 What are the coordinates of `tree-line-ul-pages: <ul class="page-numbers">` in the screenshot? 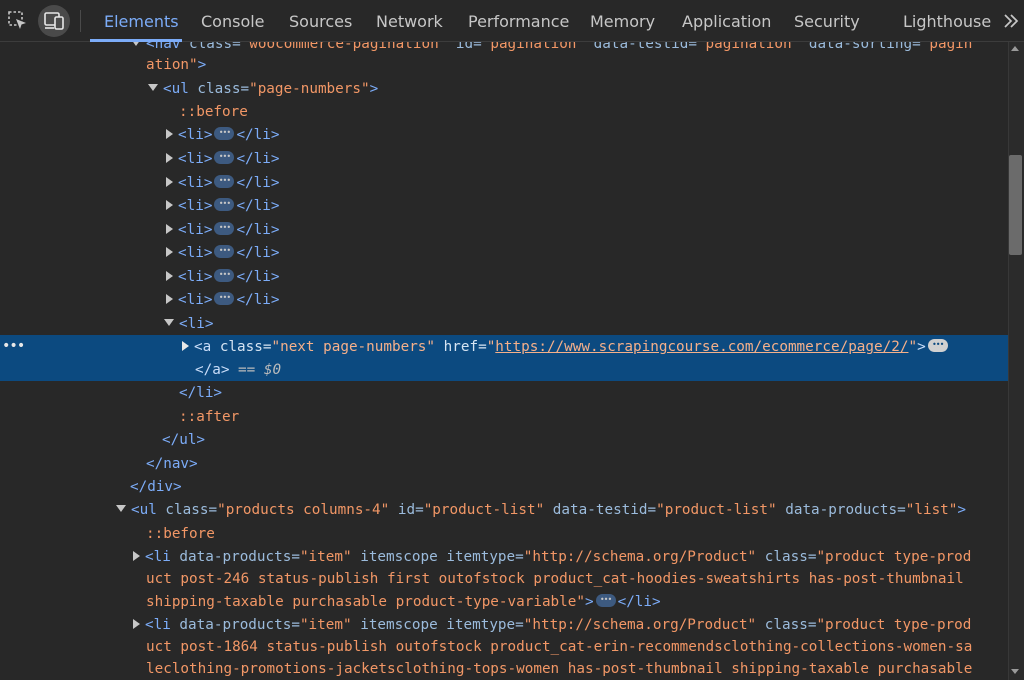 It's located at (504, 89).